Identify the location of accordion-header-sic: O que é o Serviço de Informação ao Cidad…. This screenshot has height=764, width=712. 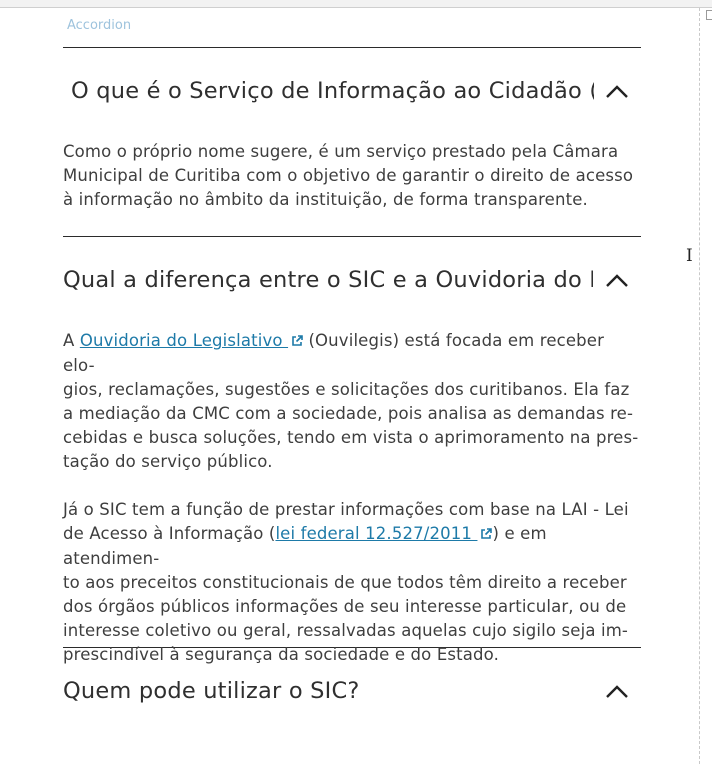
(352, 94).